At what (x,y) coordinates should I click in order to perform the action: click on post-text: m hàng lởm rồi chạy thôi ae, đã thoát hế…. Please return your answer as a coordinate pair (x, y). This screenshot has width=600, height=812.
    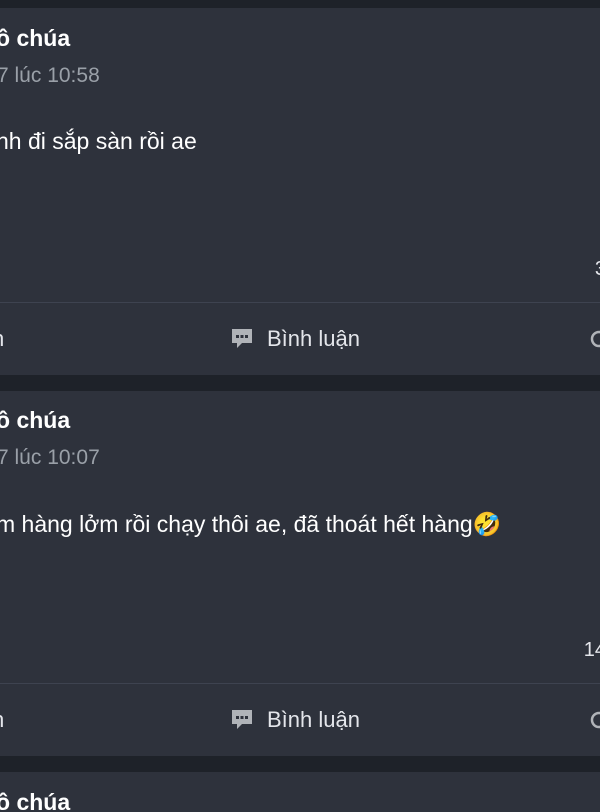
    Looking at the image, I should click on (251, 524).